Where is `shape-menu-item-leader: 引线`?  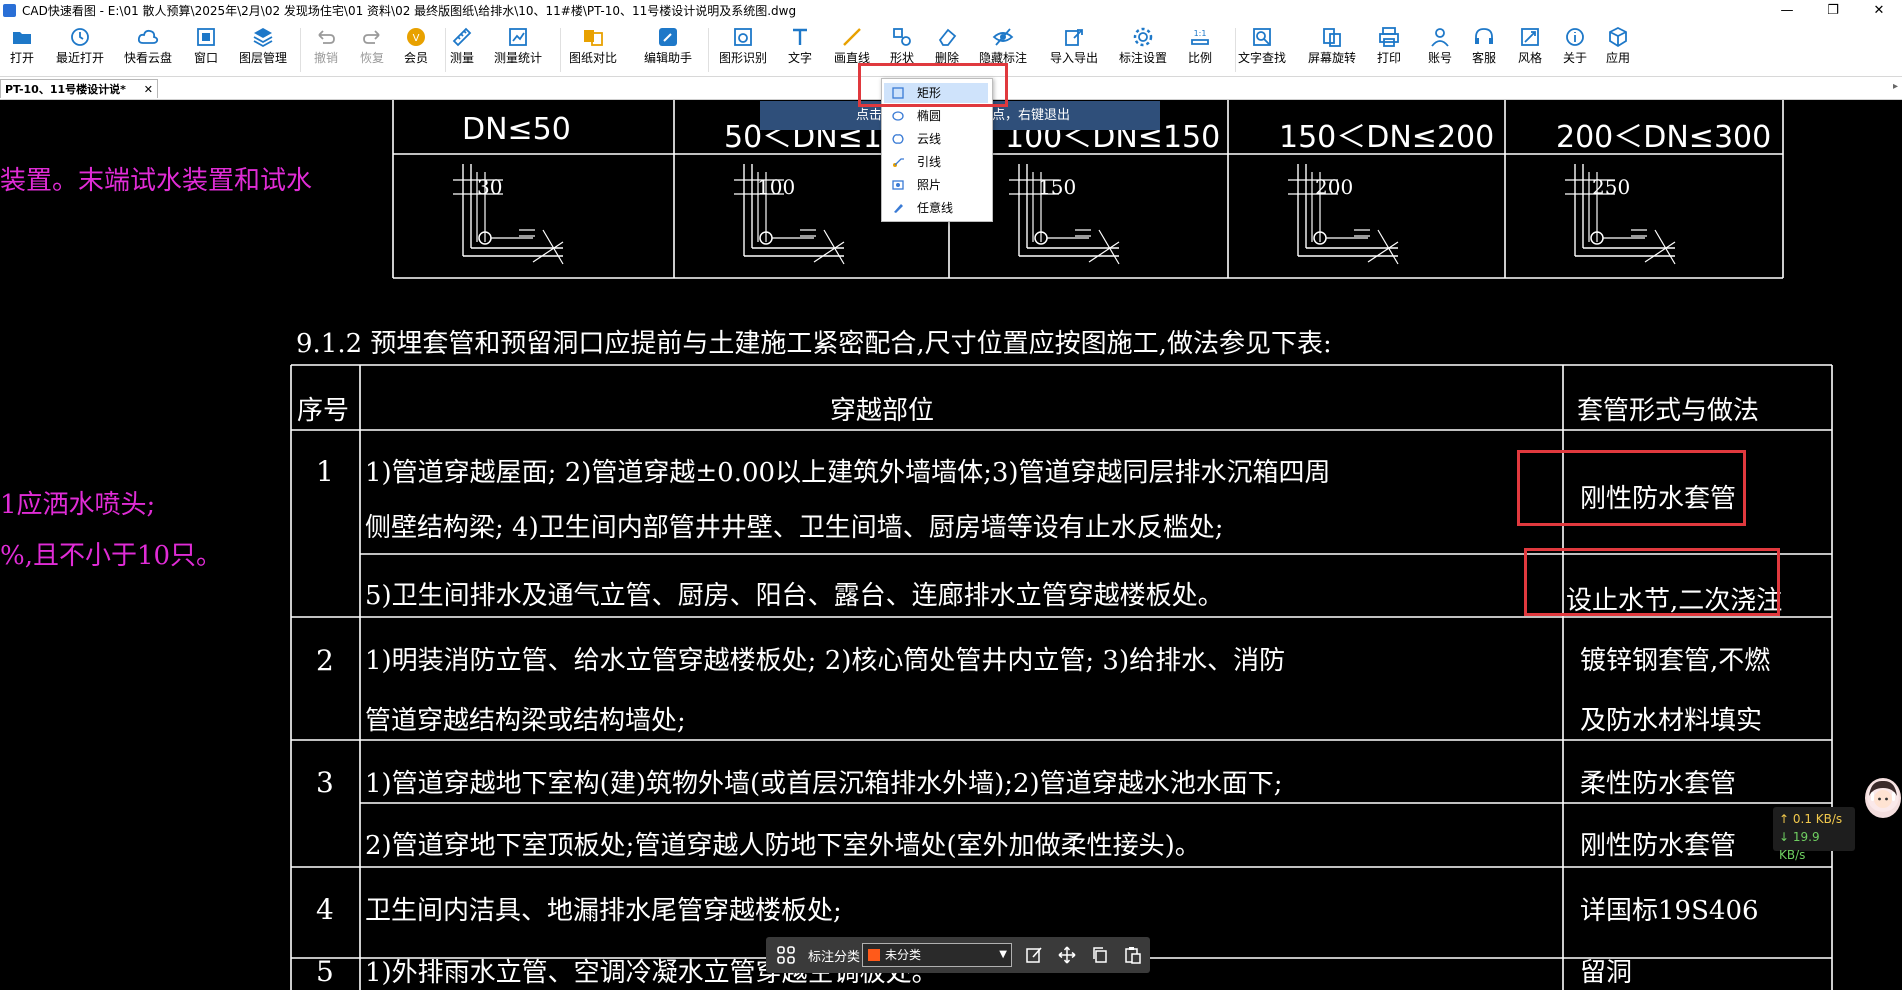 shape-menu-item-leader: 引线 is located at coordinates (936, 162).